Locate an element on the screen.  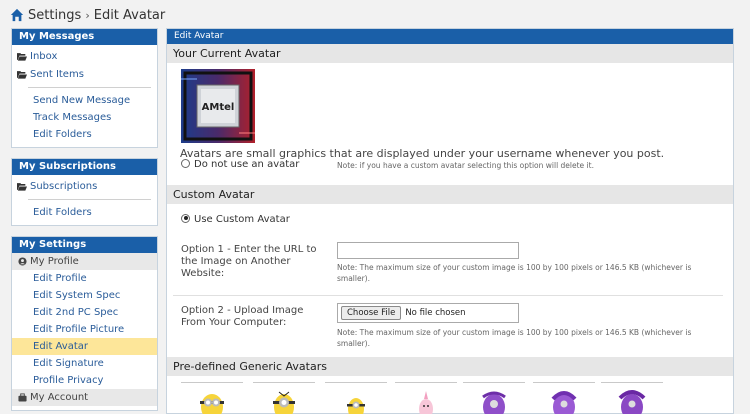
my-subscriptions-title: My Subscriptions is located at coordinates (84, 167).